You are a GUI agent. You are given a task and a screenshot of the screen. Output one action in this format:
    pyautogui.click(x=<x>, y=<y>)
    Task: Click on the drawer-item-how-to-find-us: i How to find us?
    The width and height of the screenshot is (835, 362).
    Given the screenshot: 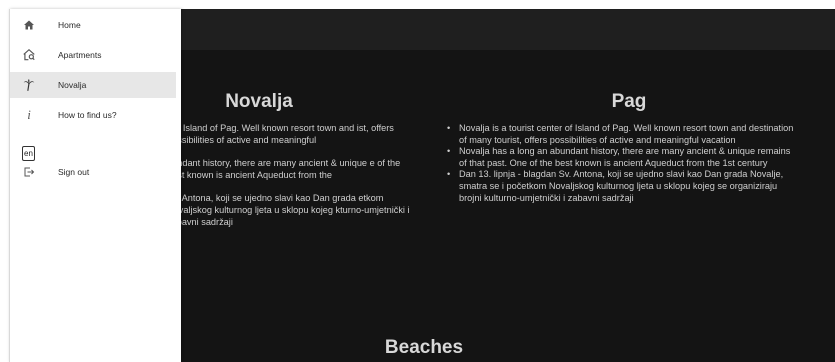 What is the action you would take?
    pyautogui.click(x=93, y=115)
    